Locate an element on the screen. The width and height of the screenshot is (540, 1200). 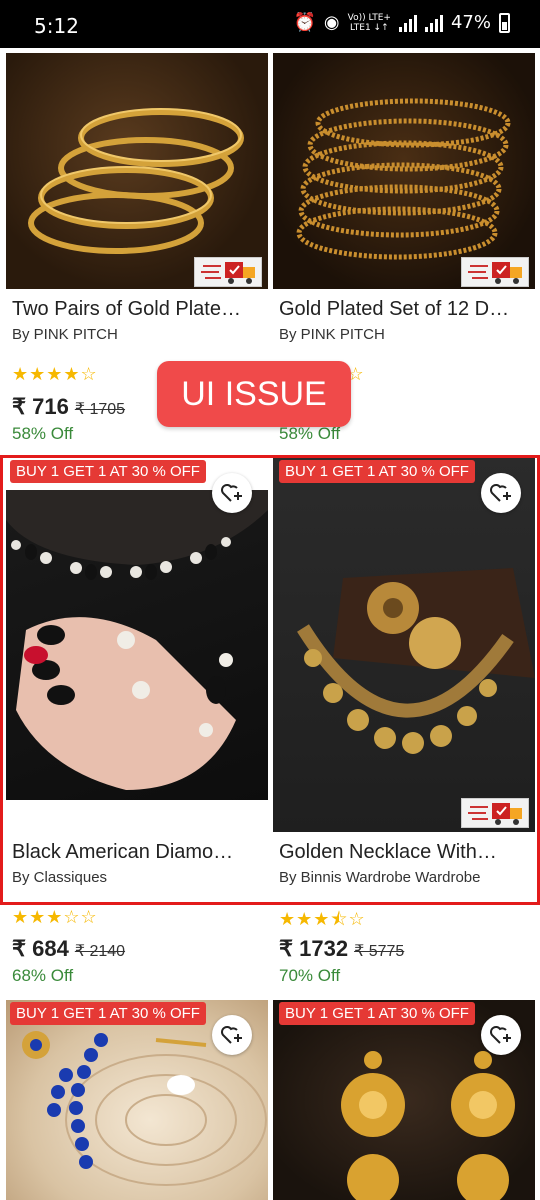
original-price: ₹ 5775 is located at coordinates (379, 951).